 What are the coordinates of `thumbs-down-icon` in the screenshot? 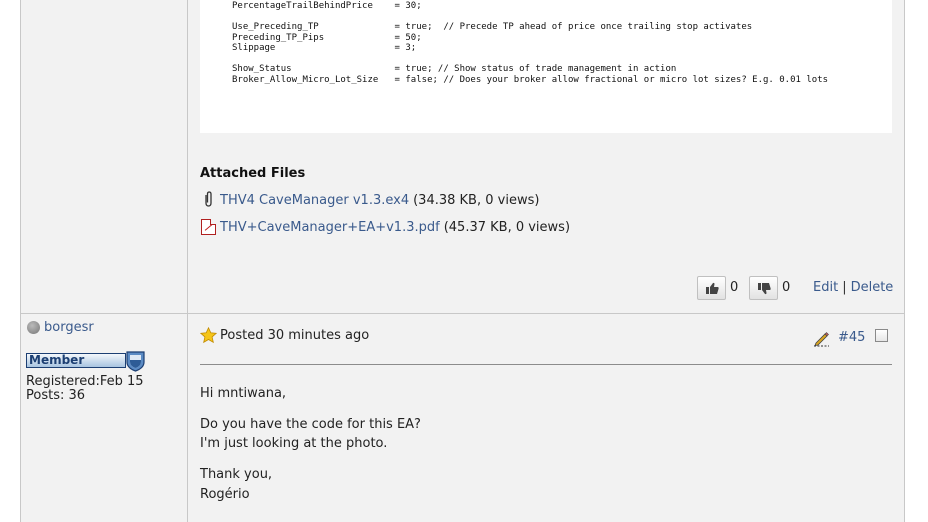 It's located at (764, 288).